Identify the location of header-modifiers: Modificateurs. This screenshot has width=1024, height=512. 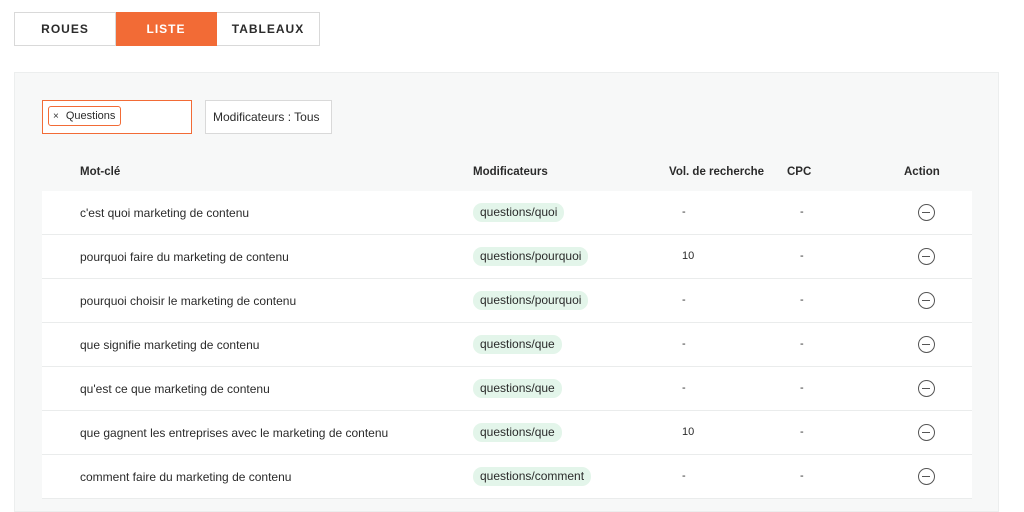
(510, 172).